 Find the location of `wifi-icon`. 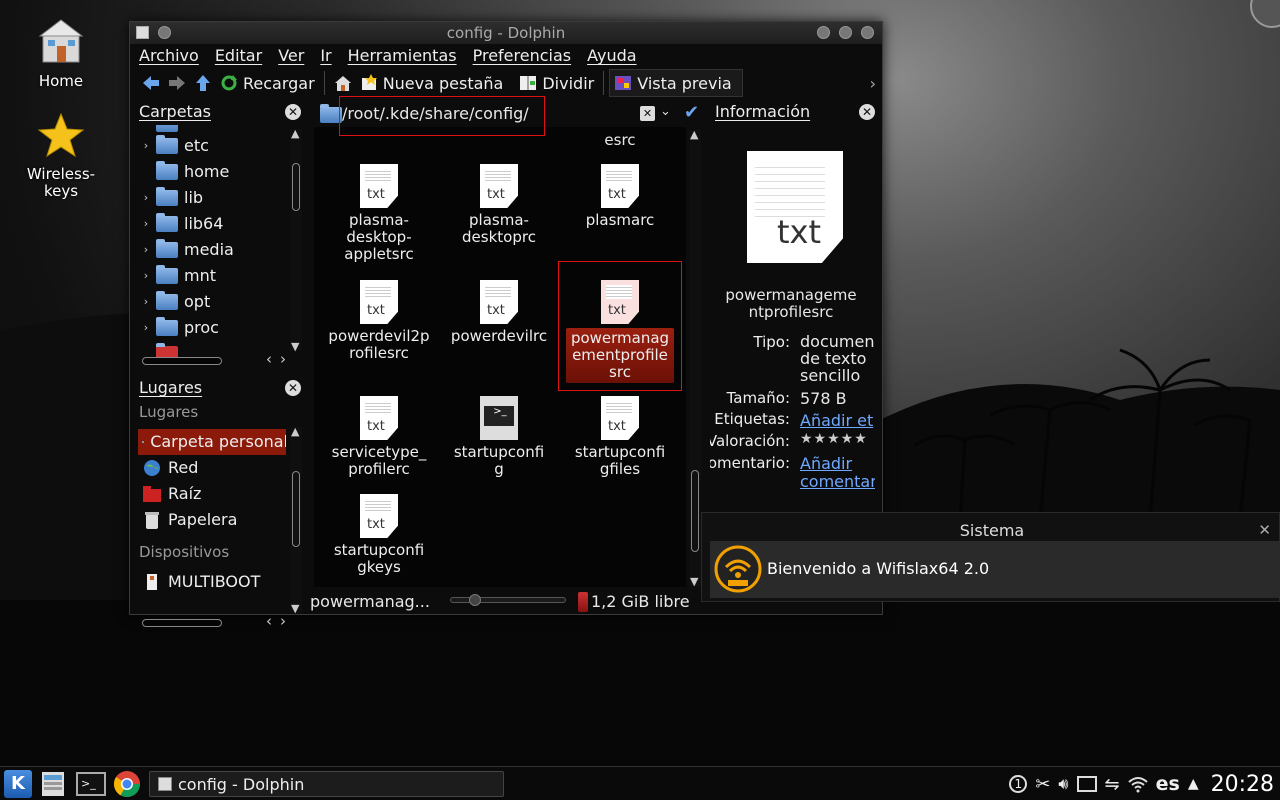

wifi-icon is located at coordinates (1137, 784).